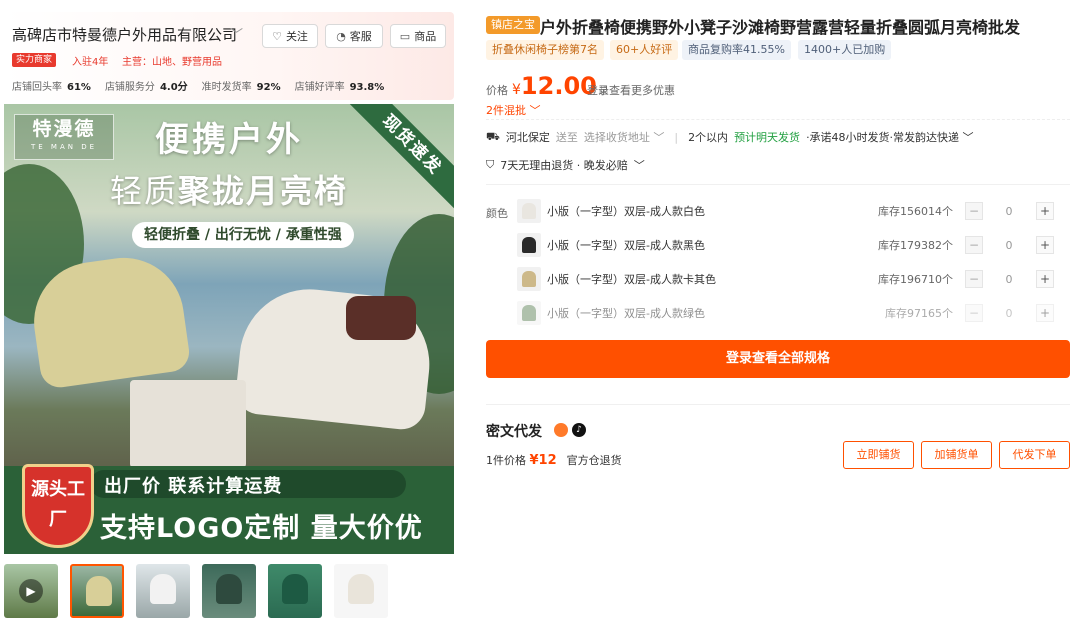 The width and height of the screenshot is (1080, 626). I want to click on thumbnail-video: ▶, so click(31, 591).